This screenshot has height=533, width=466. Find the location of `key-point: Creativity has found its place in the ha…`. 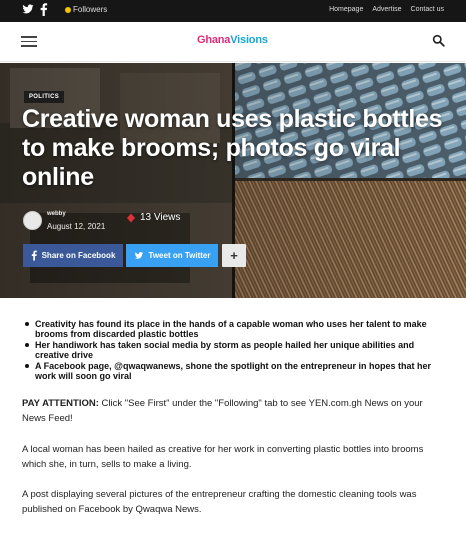

key-point: Creativity has found its place in the ha… is located at coordinates (234, 329).